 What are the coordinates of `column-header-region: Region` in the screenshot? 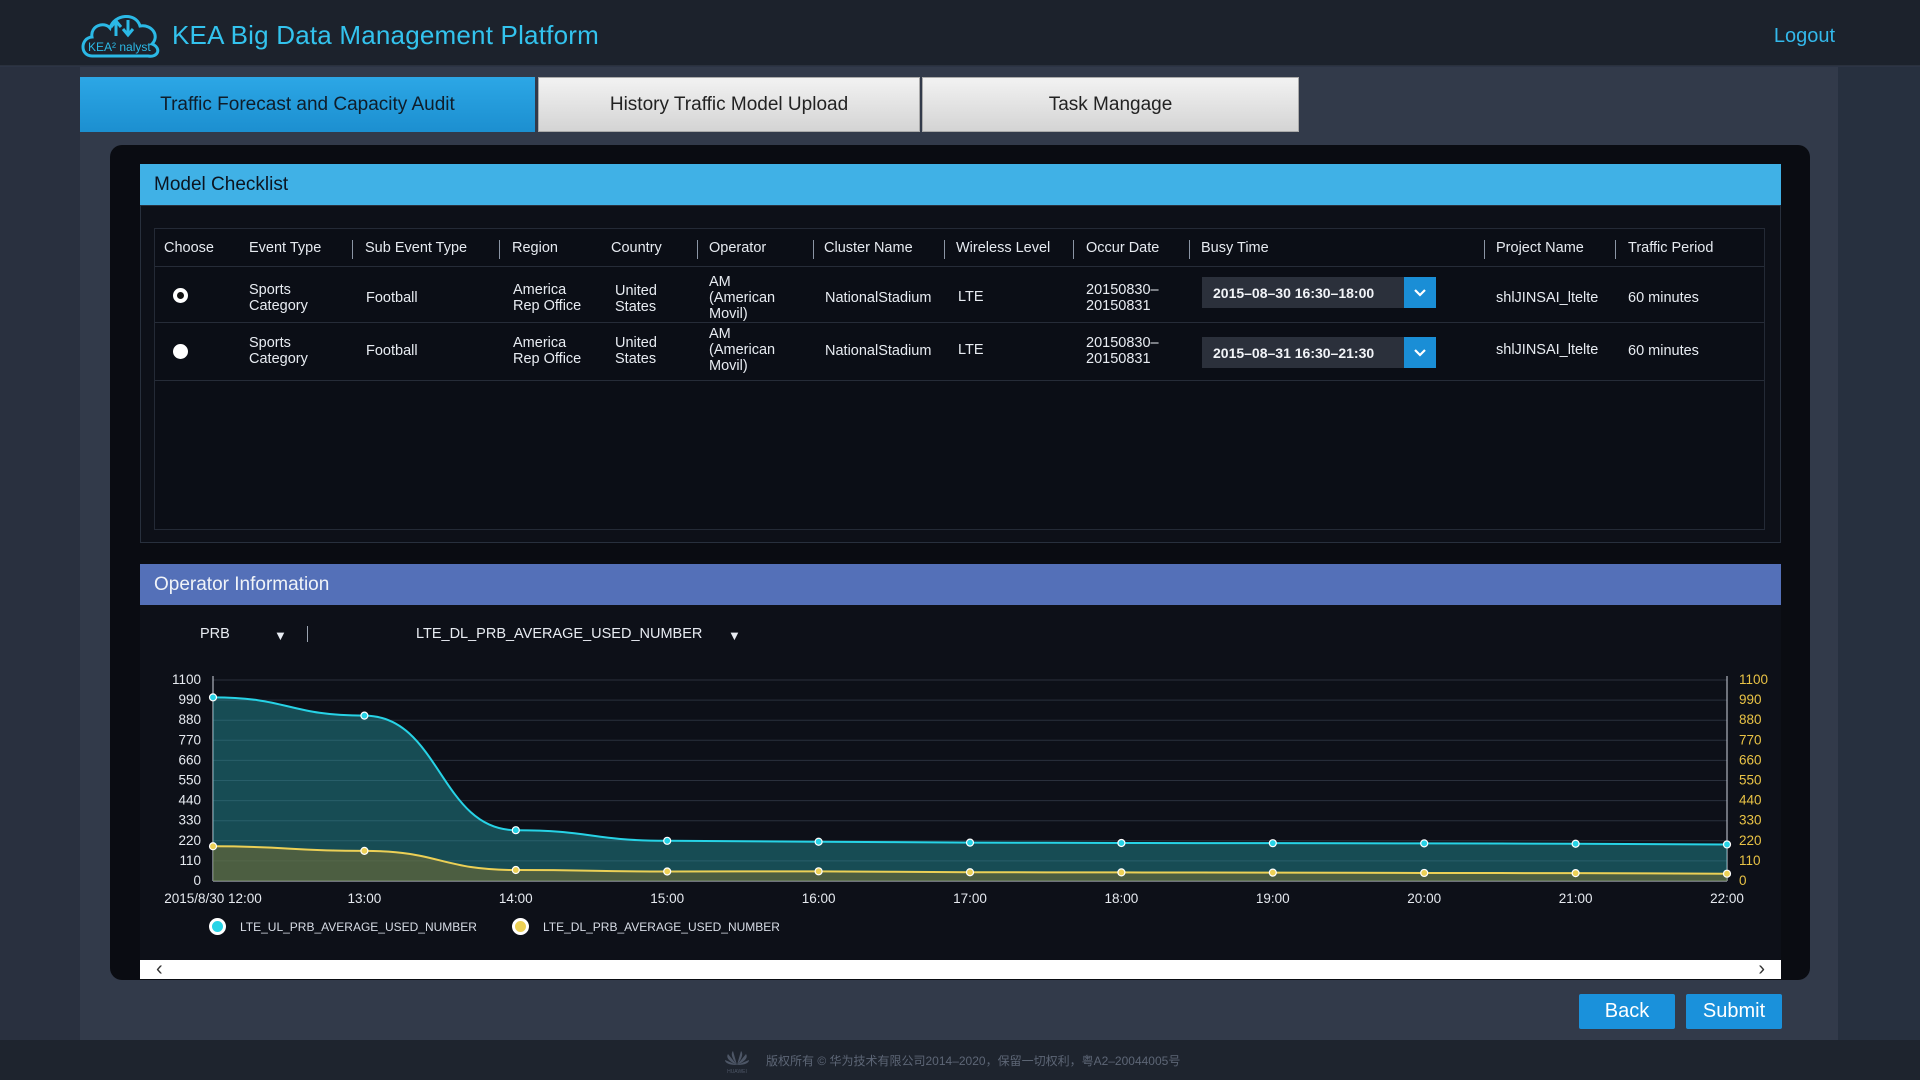 It's located at (535, 248).